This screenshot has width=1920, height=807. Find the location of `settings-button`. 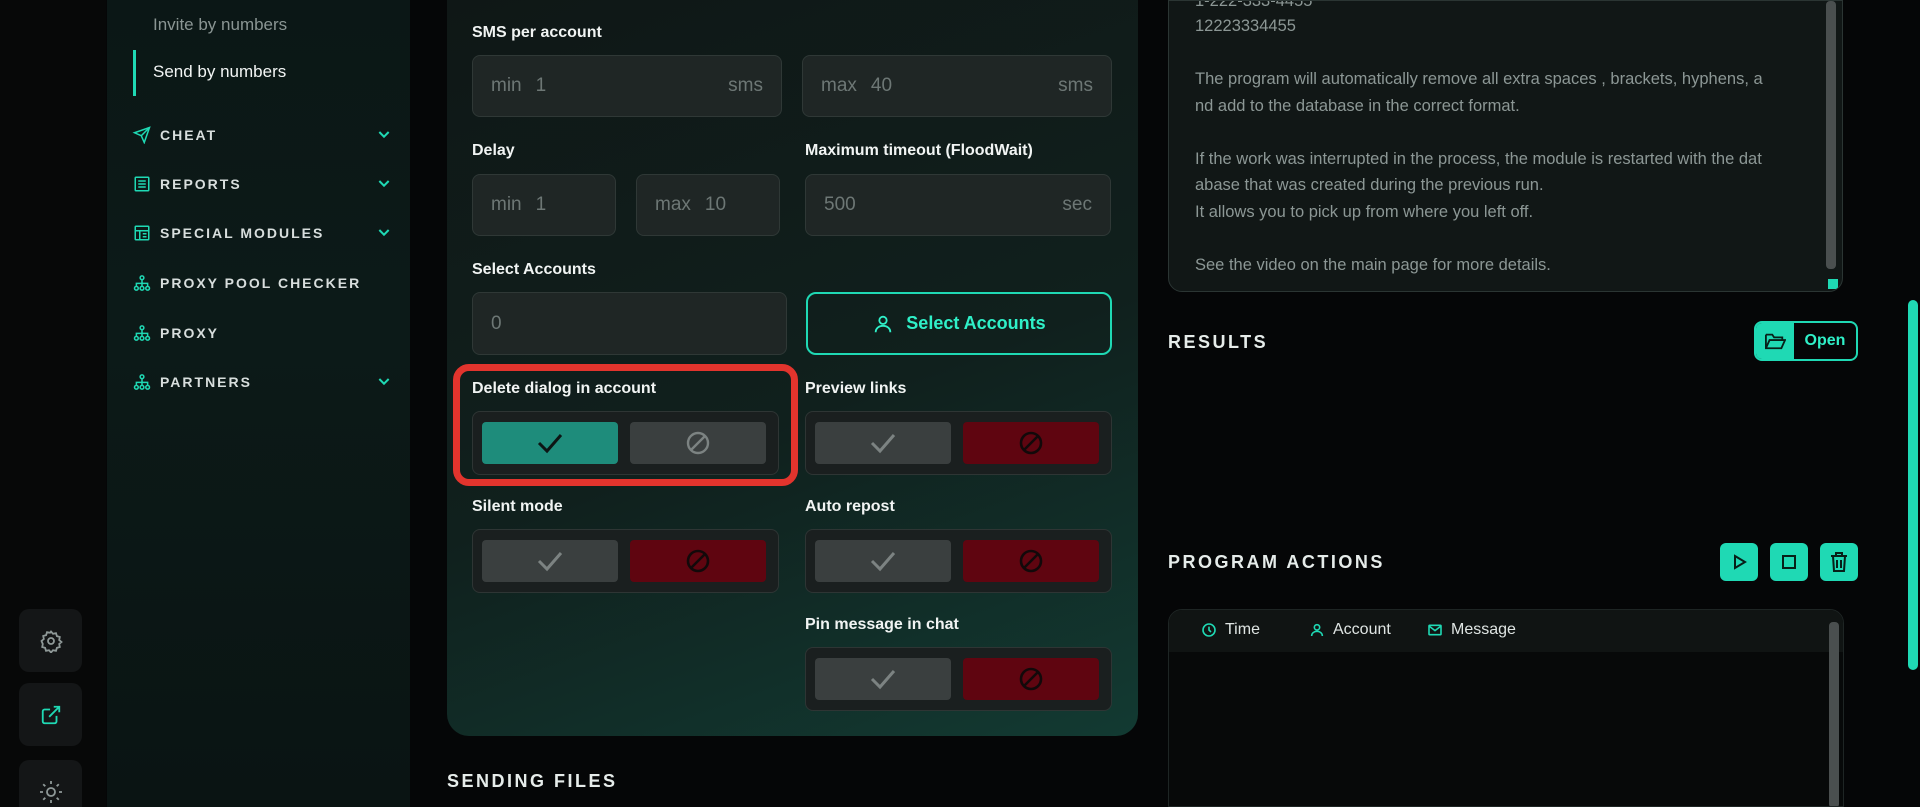

settings-button is located at coordinates (50, 640).